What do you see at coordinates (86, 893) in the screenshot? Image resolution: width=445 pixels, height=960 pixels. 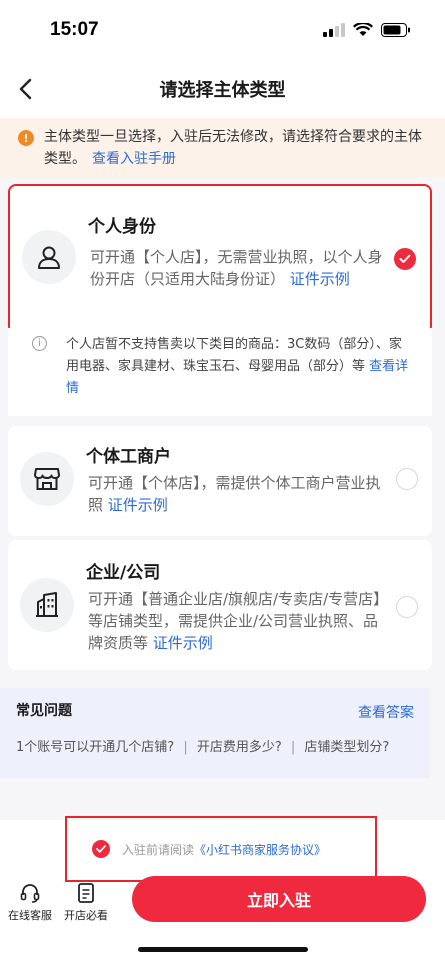 I see `document-icon` at bounding box center [86, 893].